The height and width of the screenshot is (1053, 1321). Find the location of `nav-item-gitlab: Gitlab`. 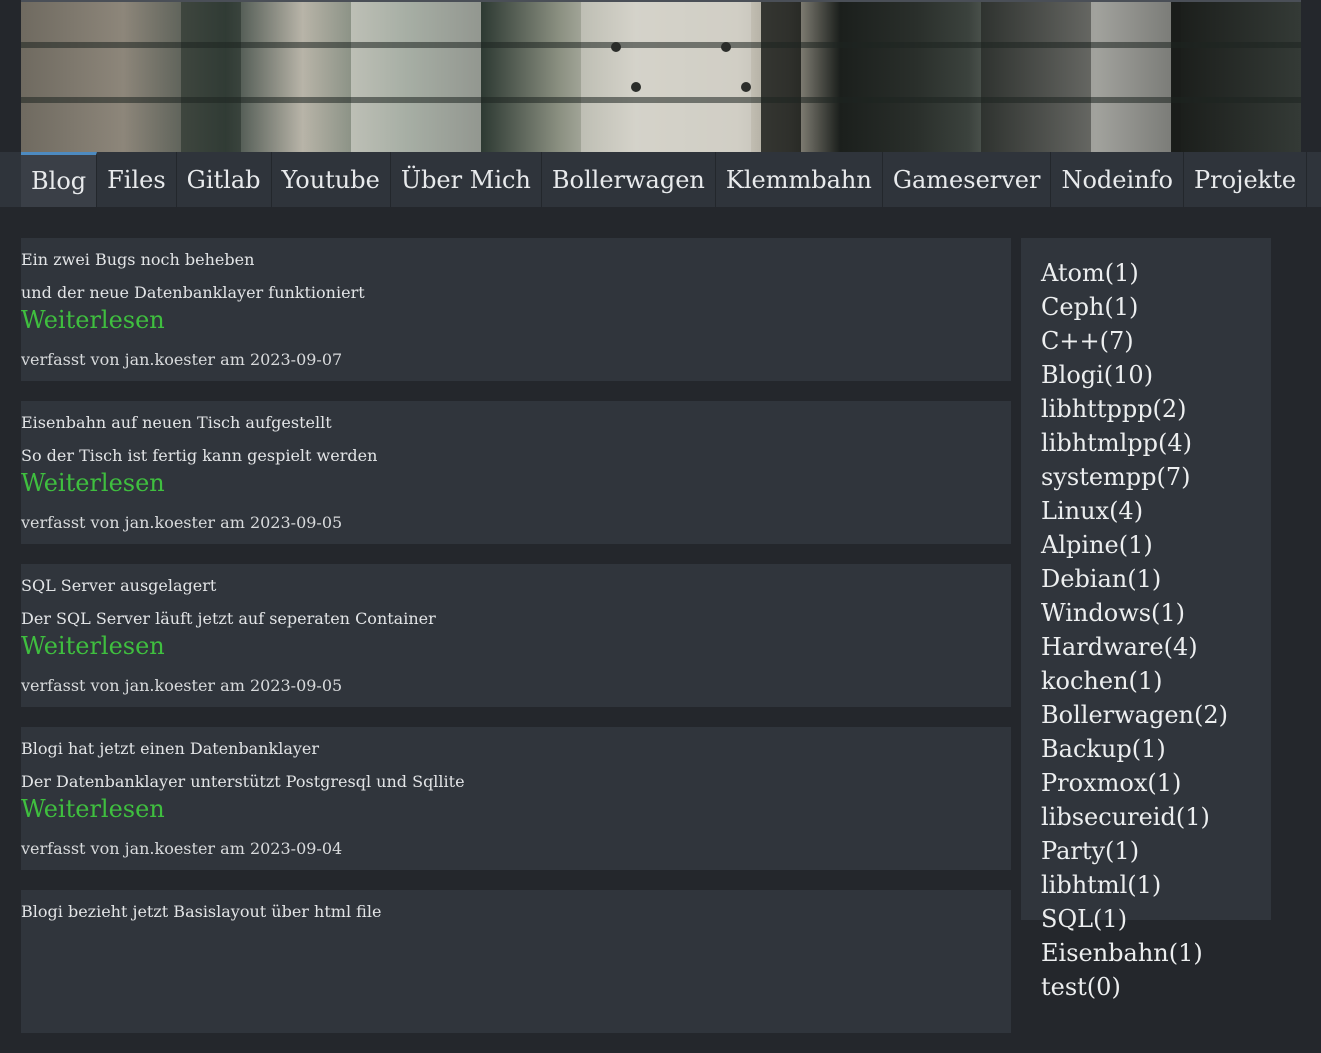

nav-item-gitlab: Gitlab is located at coordinates (224, 179).